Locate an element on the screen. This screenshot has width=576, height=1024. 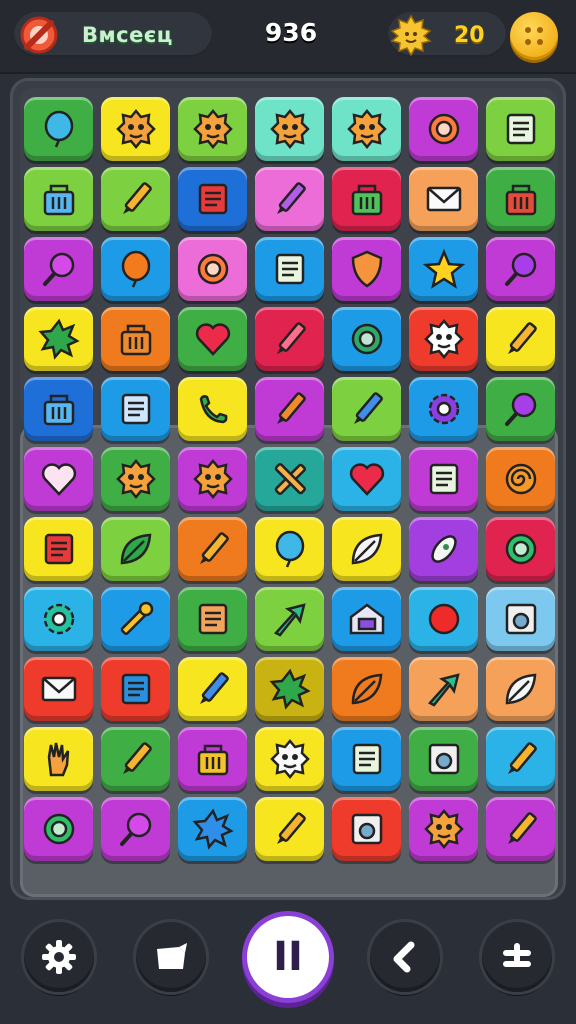
orange-monster-face-icon is located at coordinates (135, 479).